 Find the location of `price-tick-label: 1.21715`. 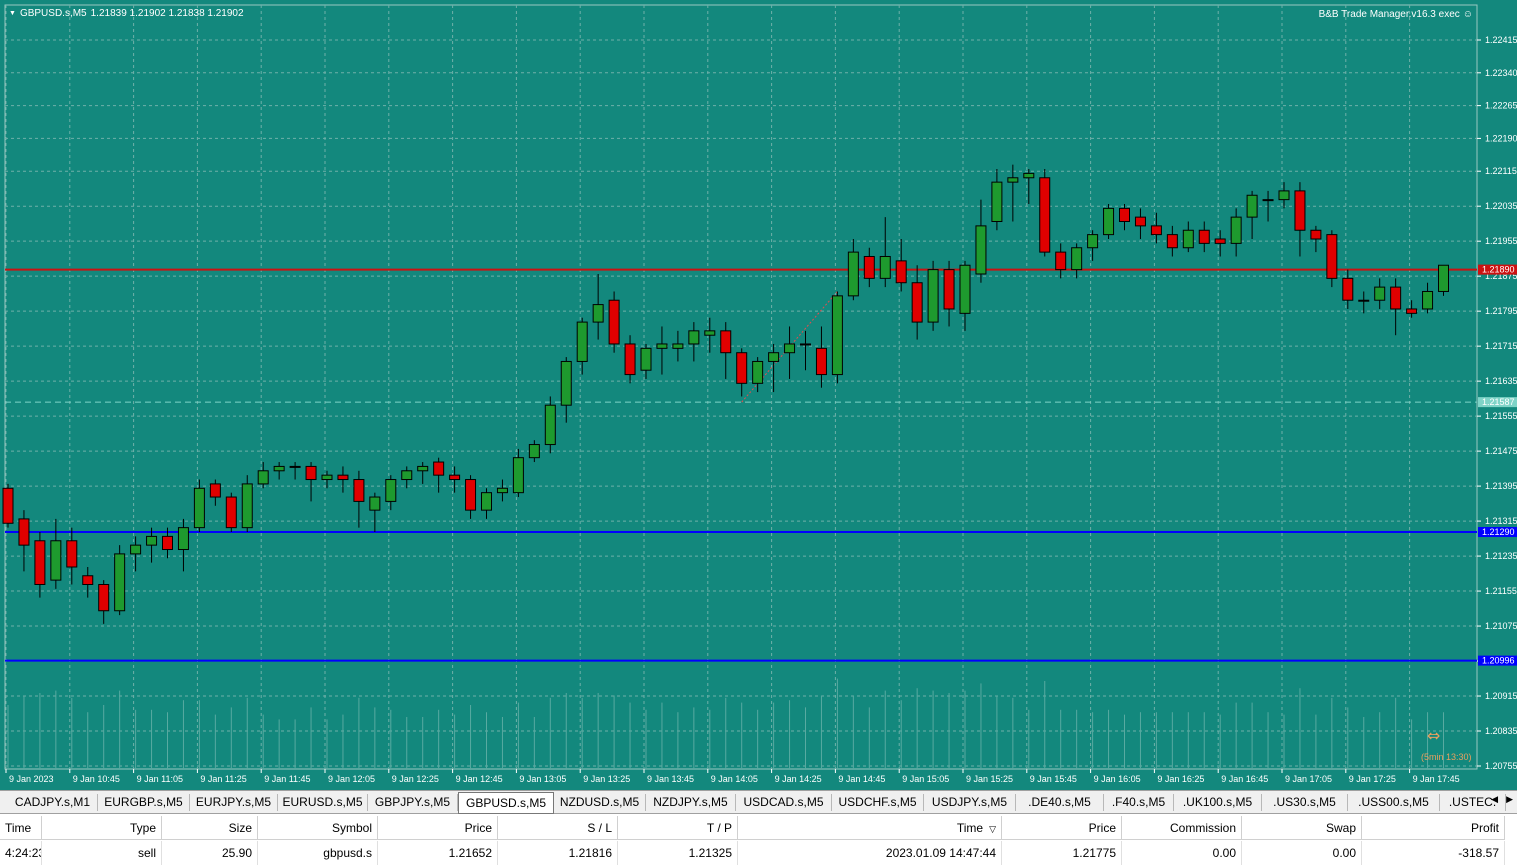

price-tick-label: 1.21715 is located at coordinates (1501, 346).